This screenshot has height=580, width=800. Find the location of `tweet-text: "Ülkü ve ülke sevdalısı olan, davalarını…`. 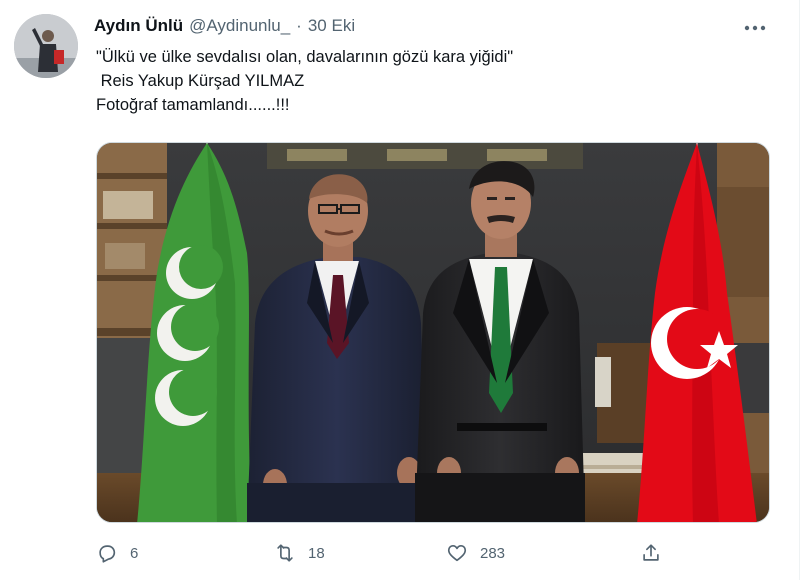

tweet-text: "Ülkü ve ülke sevdalısı olan, davalarını… is located at coordinates (304, 81).